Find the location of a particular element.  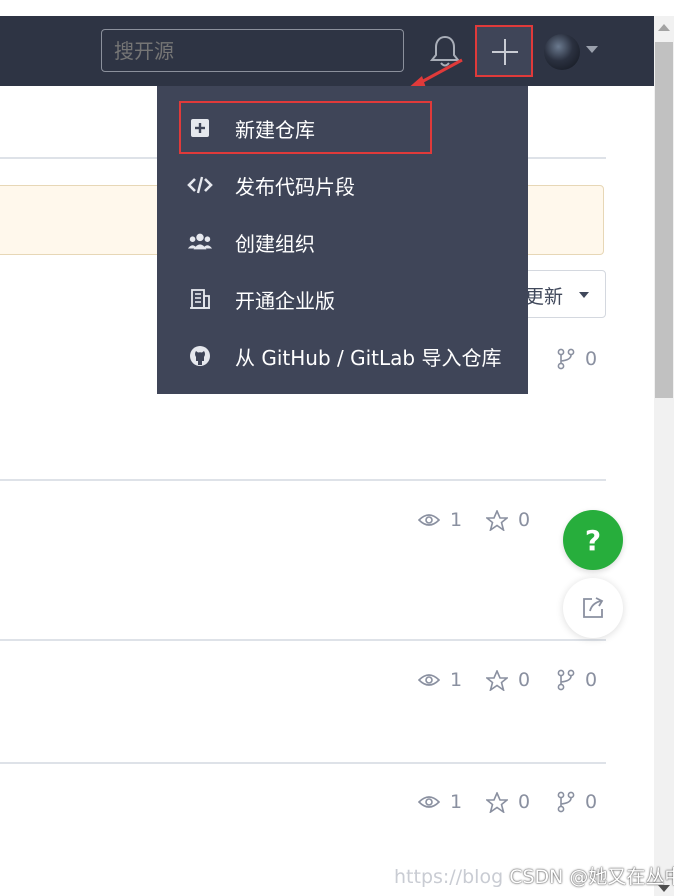

watermark: https://blog CSDN @她又在丛中笑 is located at coordinates (534, 875).